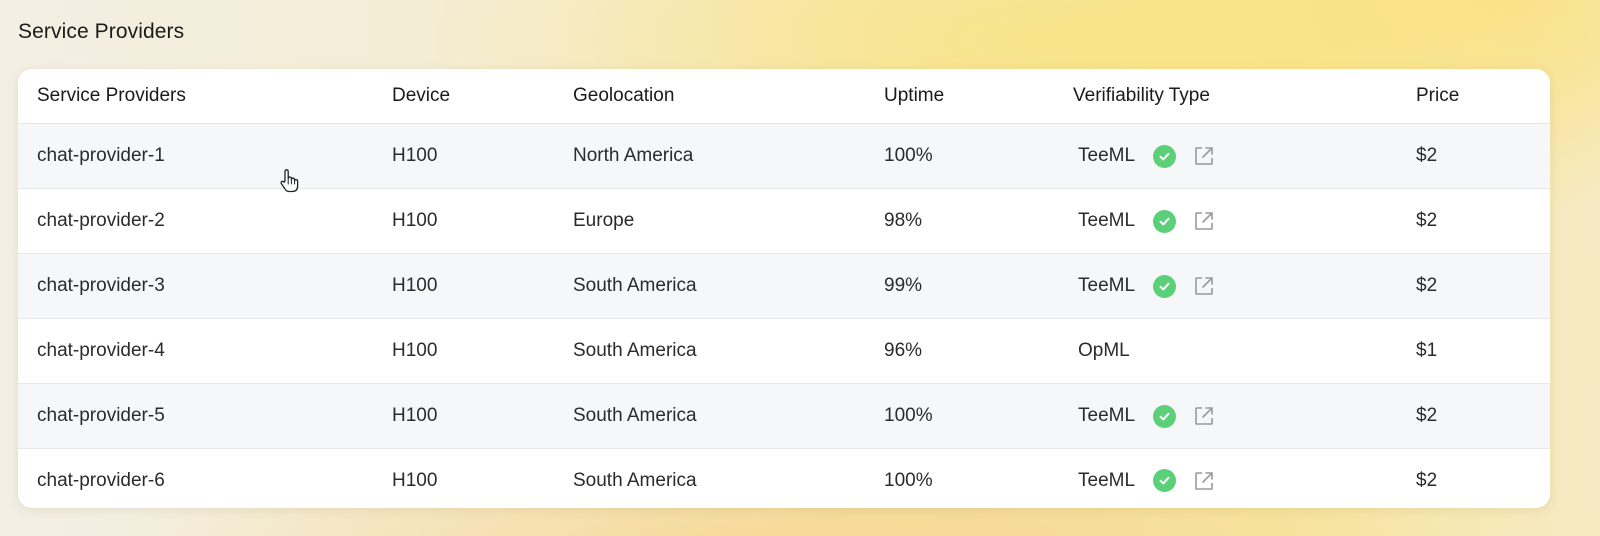  I want to click on geolocation: North America, so click(633, 155).